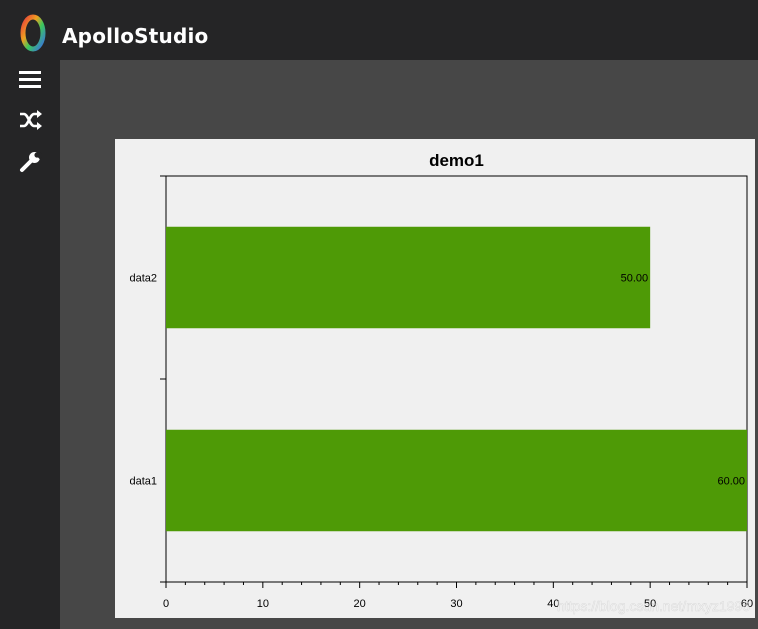  What do you see at coordinates (143, 482) in the screenshot?
I see `y-tick-label: data1` at bounding box center [143, 482].